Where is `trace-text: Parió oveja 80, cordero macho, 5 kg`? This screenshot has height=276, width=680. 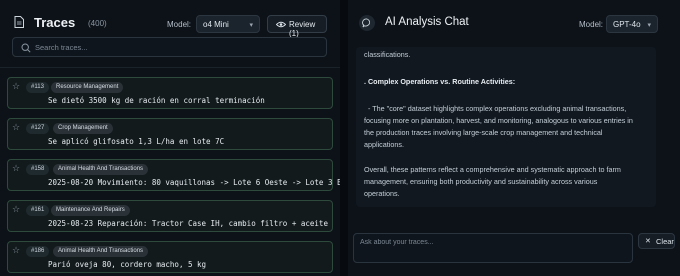
trace-text: Parió oveja 80, cordero macho, 5 kg is located at coordinates (127, 264).